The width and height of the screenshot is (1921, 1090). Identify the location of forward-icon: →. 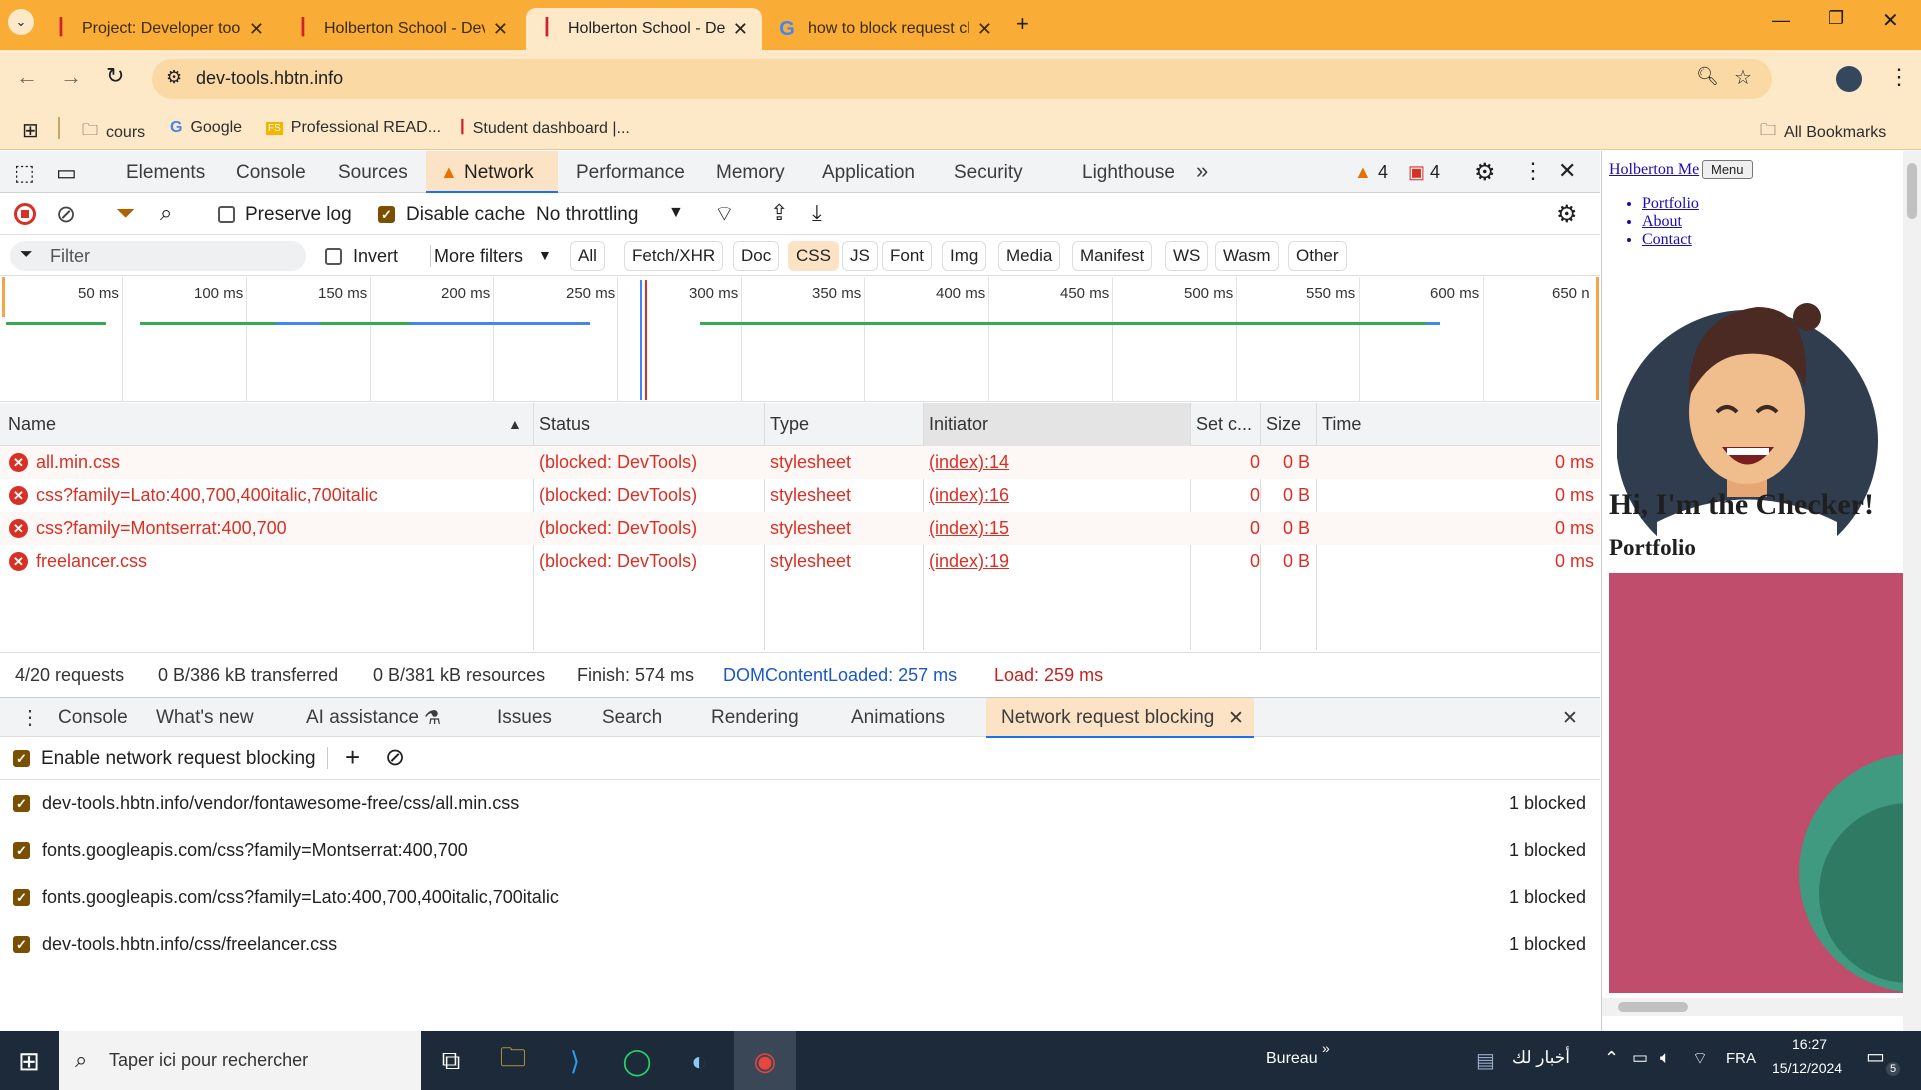
(71, 77).